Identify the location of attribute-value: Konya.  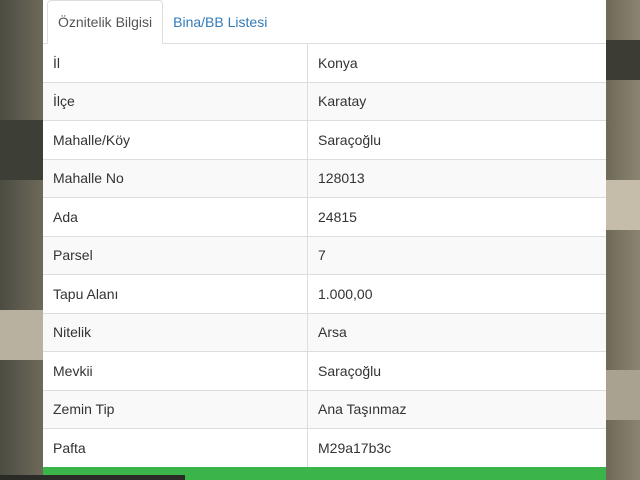
(338, 62).